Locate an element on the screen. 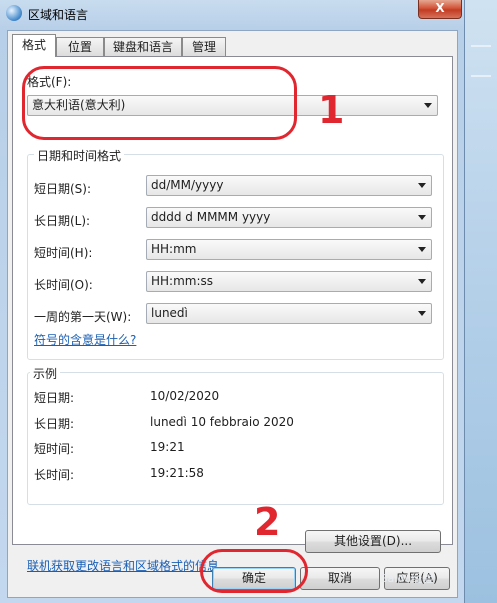 The image size is (497, 603). cancel-button: 取消 is located at coordinates (340, 578).